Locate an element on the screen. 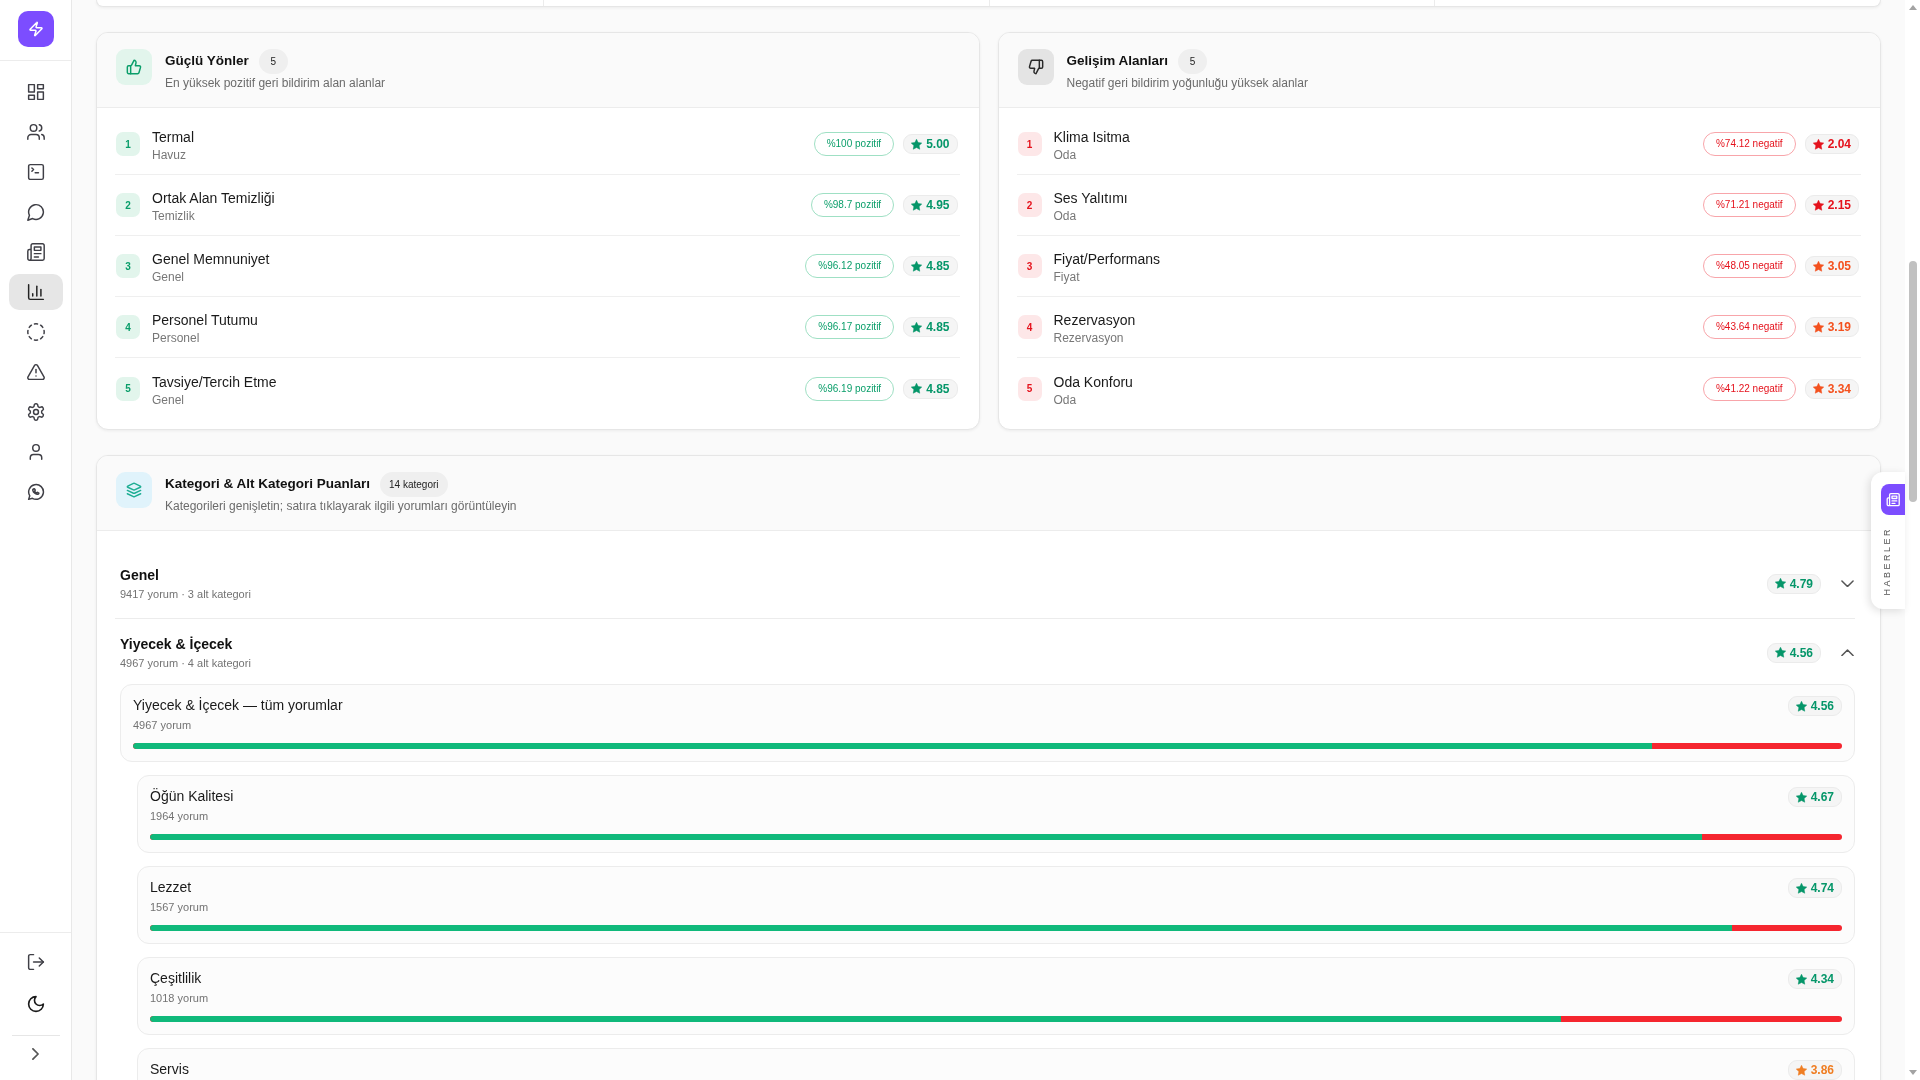 This screenshot has width=1920, height=1080. card-subtitle: En yüksek pozitif geri bildirim alan alanlar is located at coordinates (275, 83).